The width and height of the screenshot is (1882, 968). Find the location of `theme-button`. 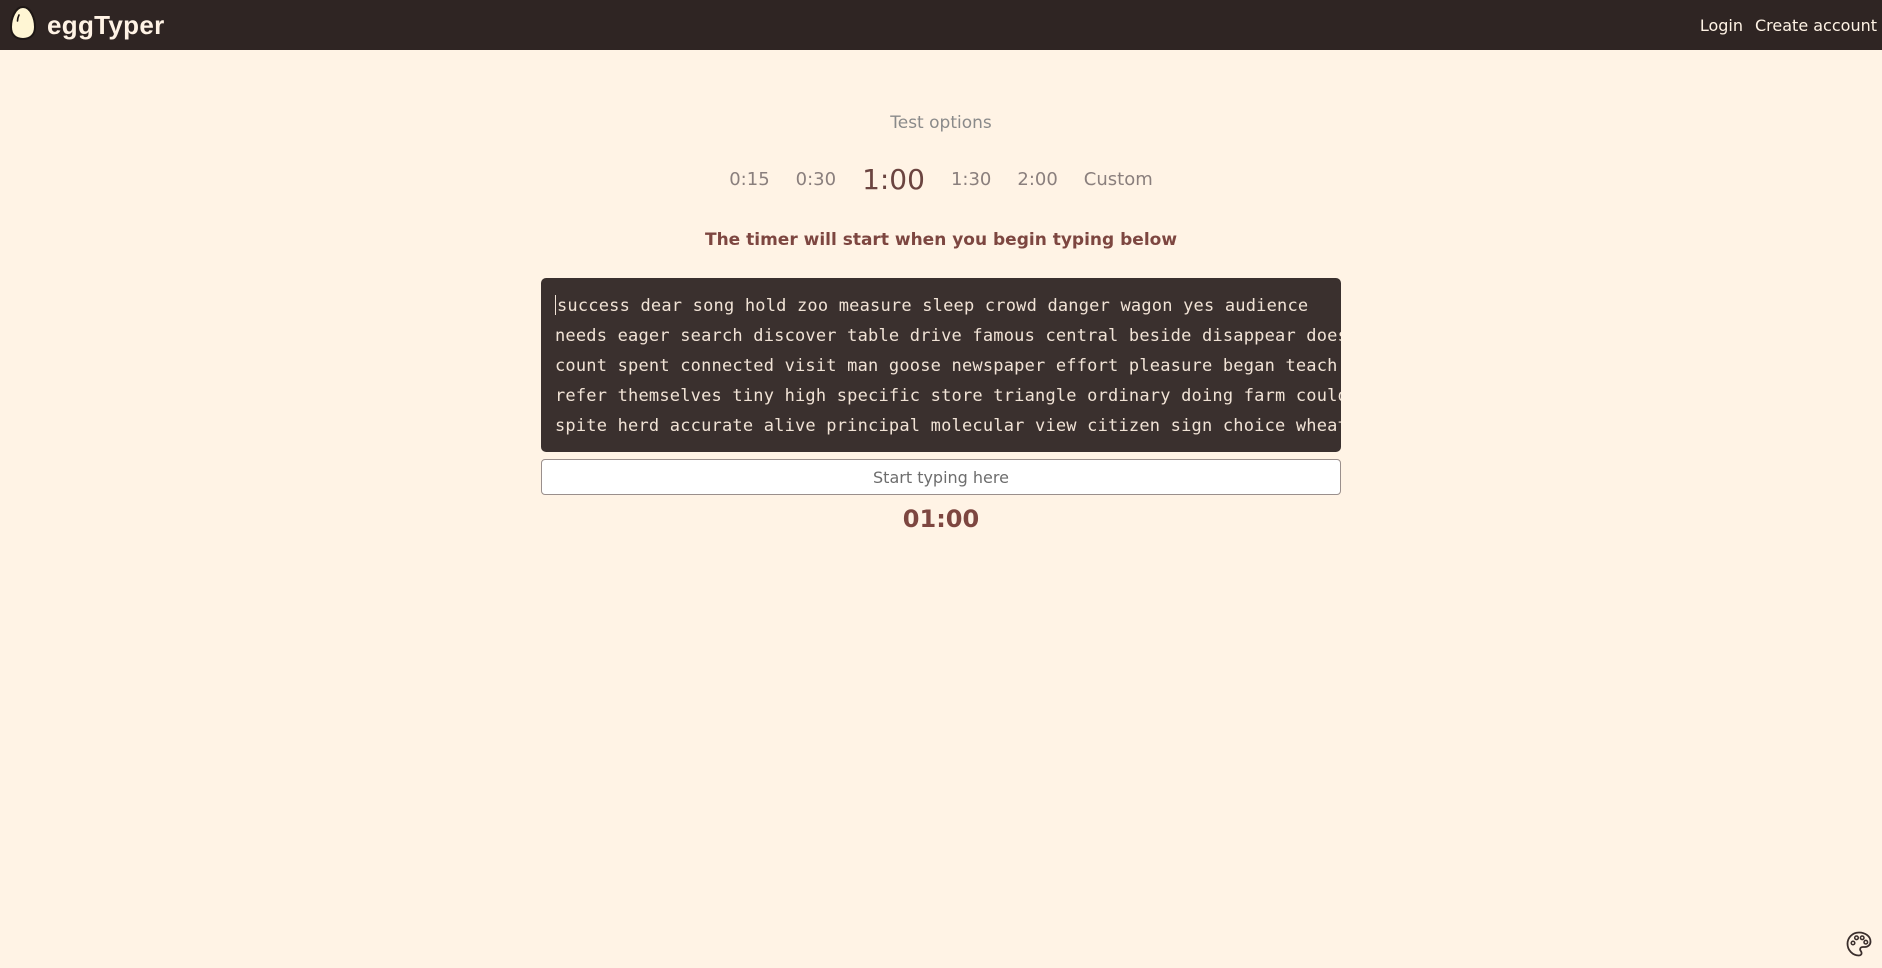

theme-button is located at coordinates (1859, 944).